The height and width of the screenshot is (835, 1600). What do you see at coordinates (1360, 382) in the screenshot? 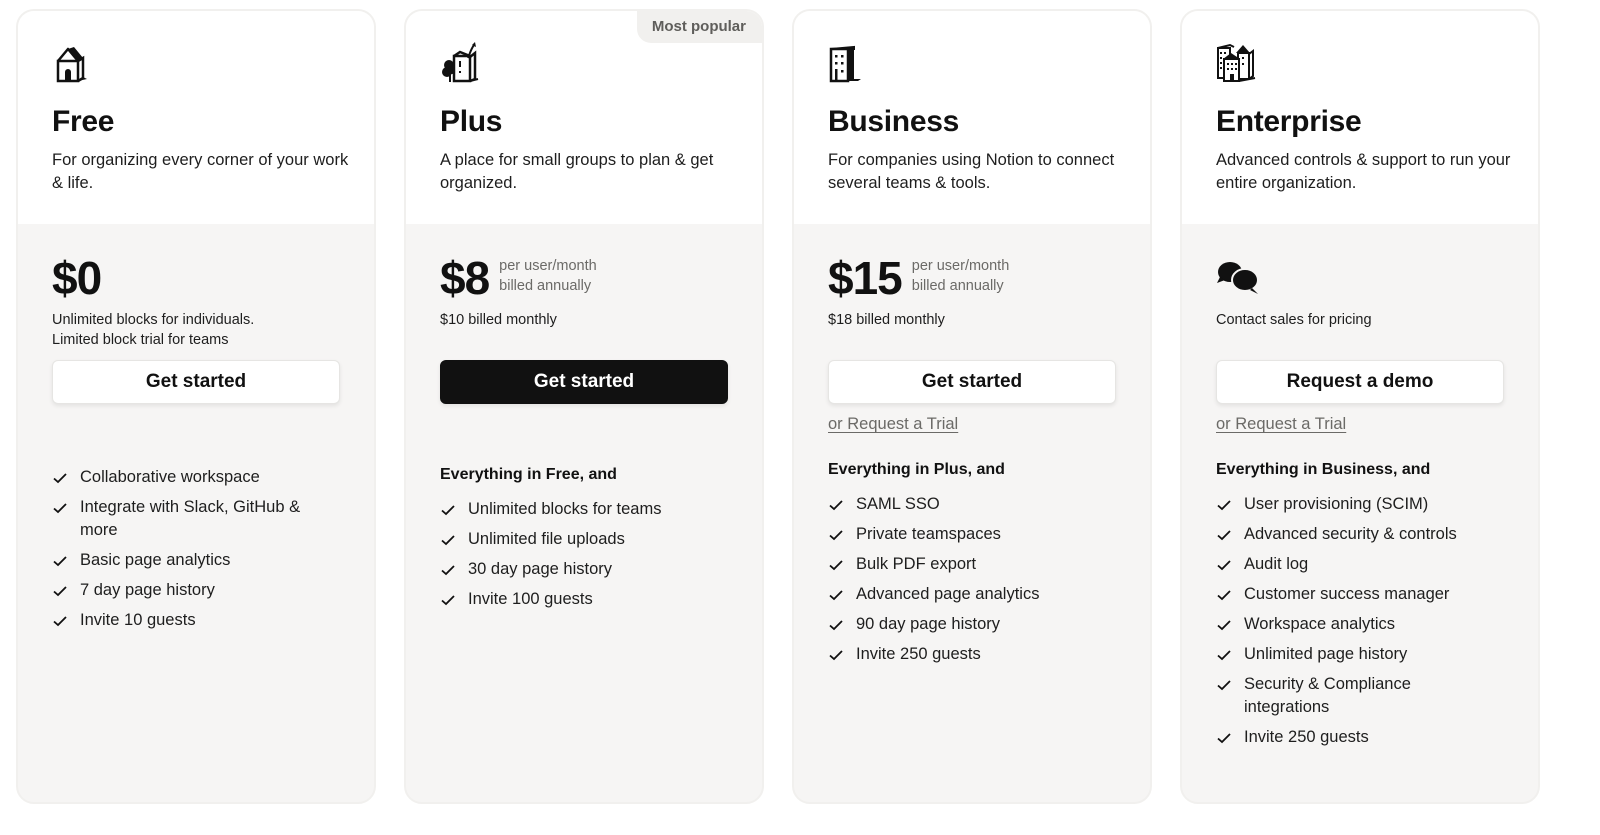
I see `request-demo-button: Request a demo` at bounding box center [1360, 382].